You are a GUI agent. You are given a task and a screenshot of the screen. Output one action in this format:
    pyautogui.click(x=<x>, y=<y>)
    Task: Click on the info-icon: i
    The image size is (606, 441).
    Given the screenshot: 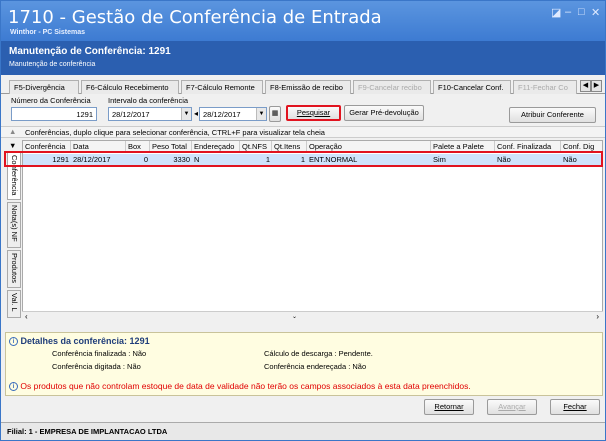 What is the action you would take?
    pyautogui.click(x=13, y=342)
    